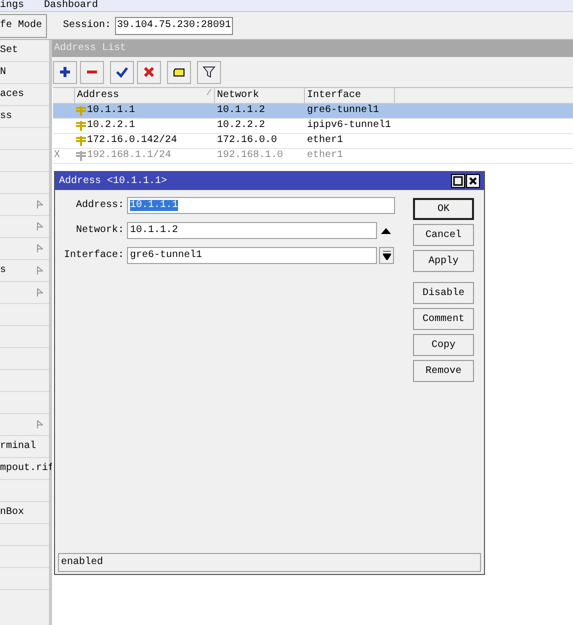 The image size is (573, 625). I want to click on field-label: Address:, so click(99, 205).